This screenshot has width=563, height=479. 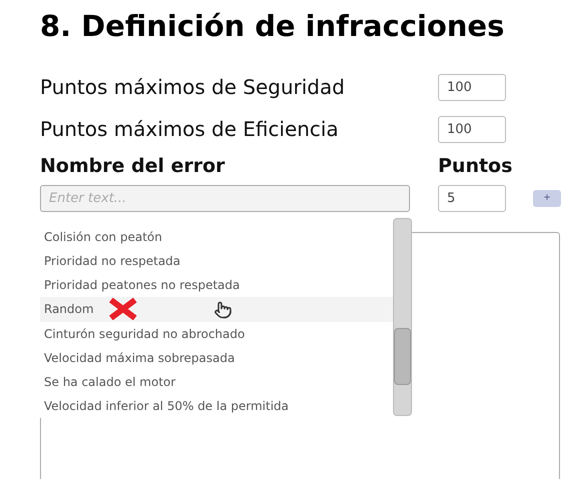 I want to click on suggestion-item: Velocidad máxima sobrepasada, so click(x=216, y=358).